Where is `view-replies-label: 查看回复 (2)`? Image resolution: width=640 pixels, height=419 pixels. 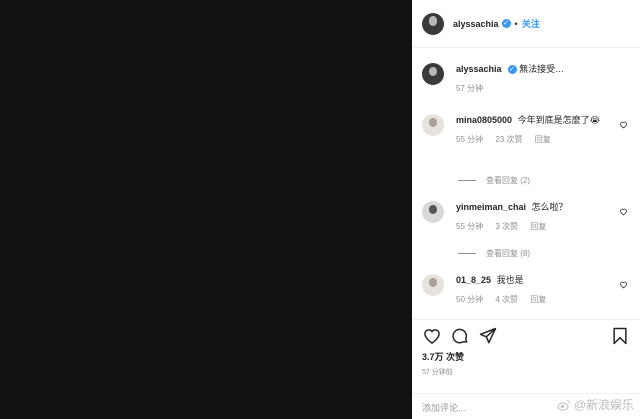
view-replies-label: 查看回复 (2) is located at coordinates (508, 180).